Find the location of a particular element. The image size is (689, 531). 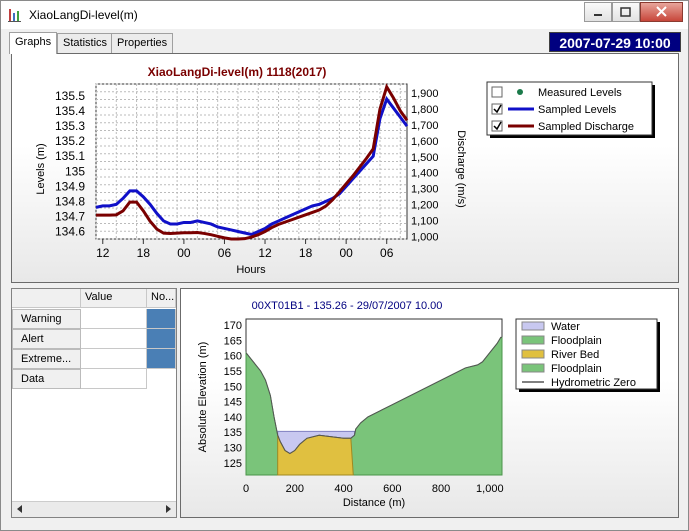

tab-statistics: Statistics is located at coordinates (85, 43).